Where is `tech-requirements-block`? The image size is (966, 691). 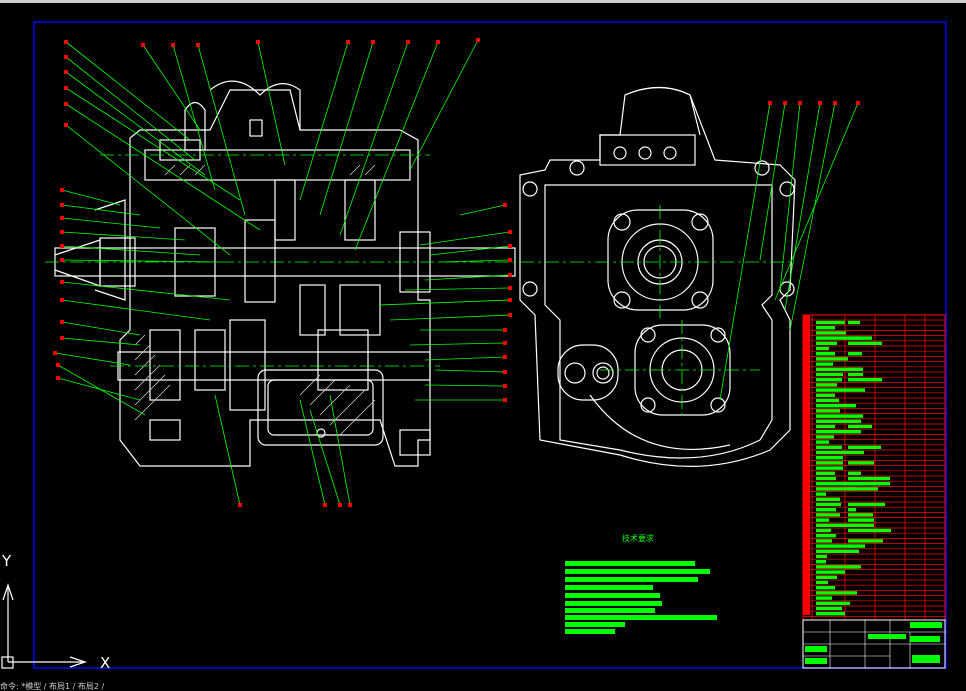 tech-requirements-block is located at coordinates (641, 597).